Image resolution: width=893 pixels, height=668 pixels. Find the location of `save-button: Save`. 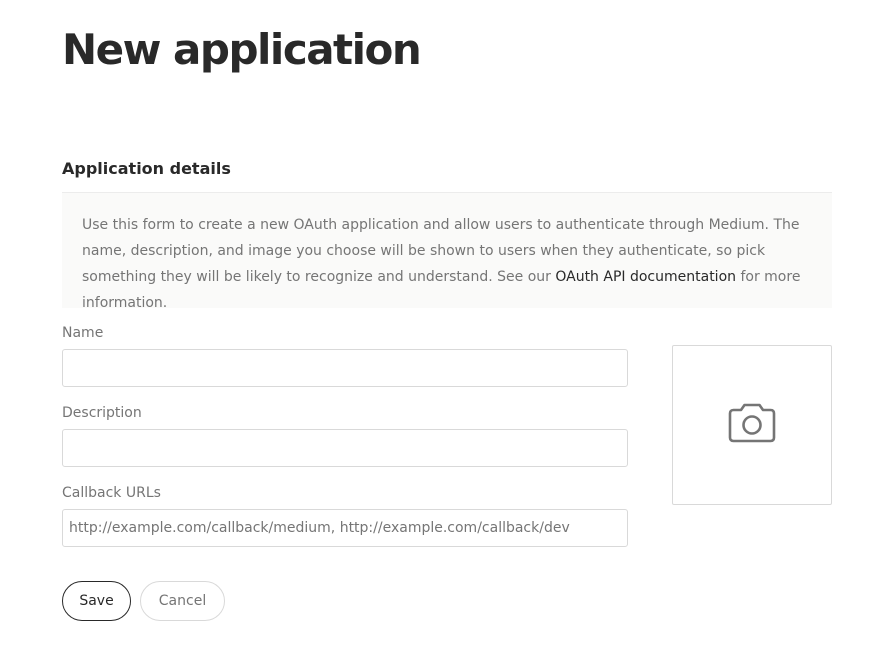

save-button: Save is located at coordinates (96, 601).